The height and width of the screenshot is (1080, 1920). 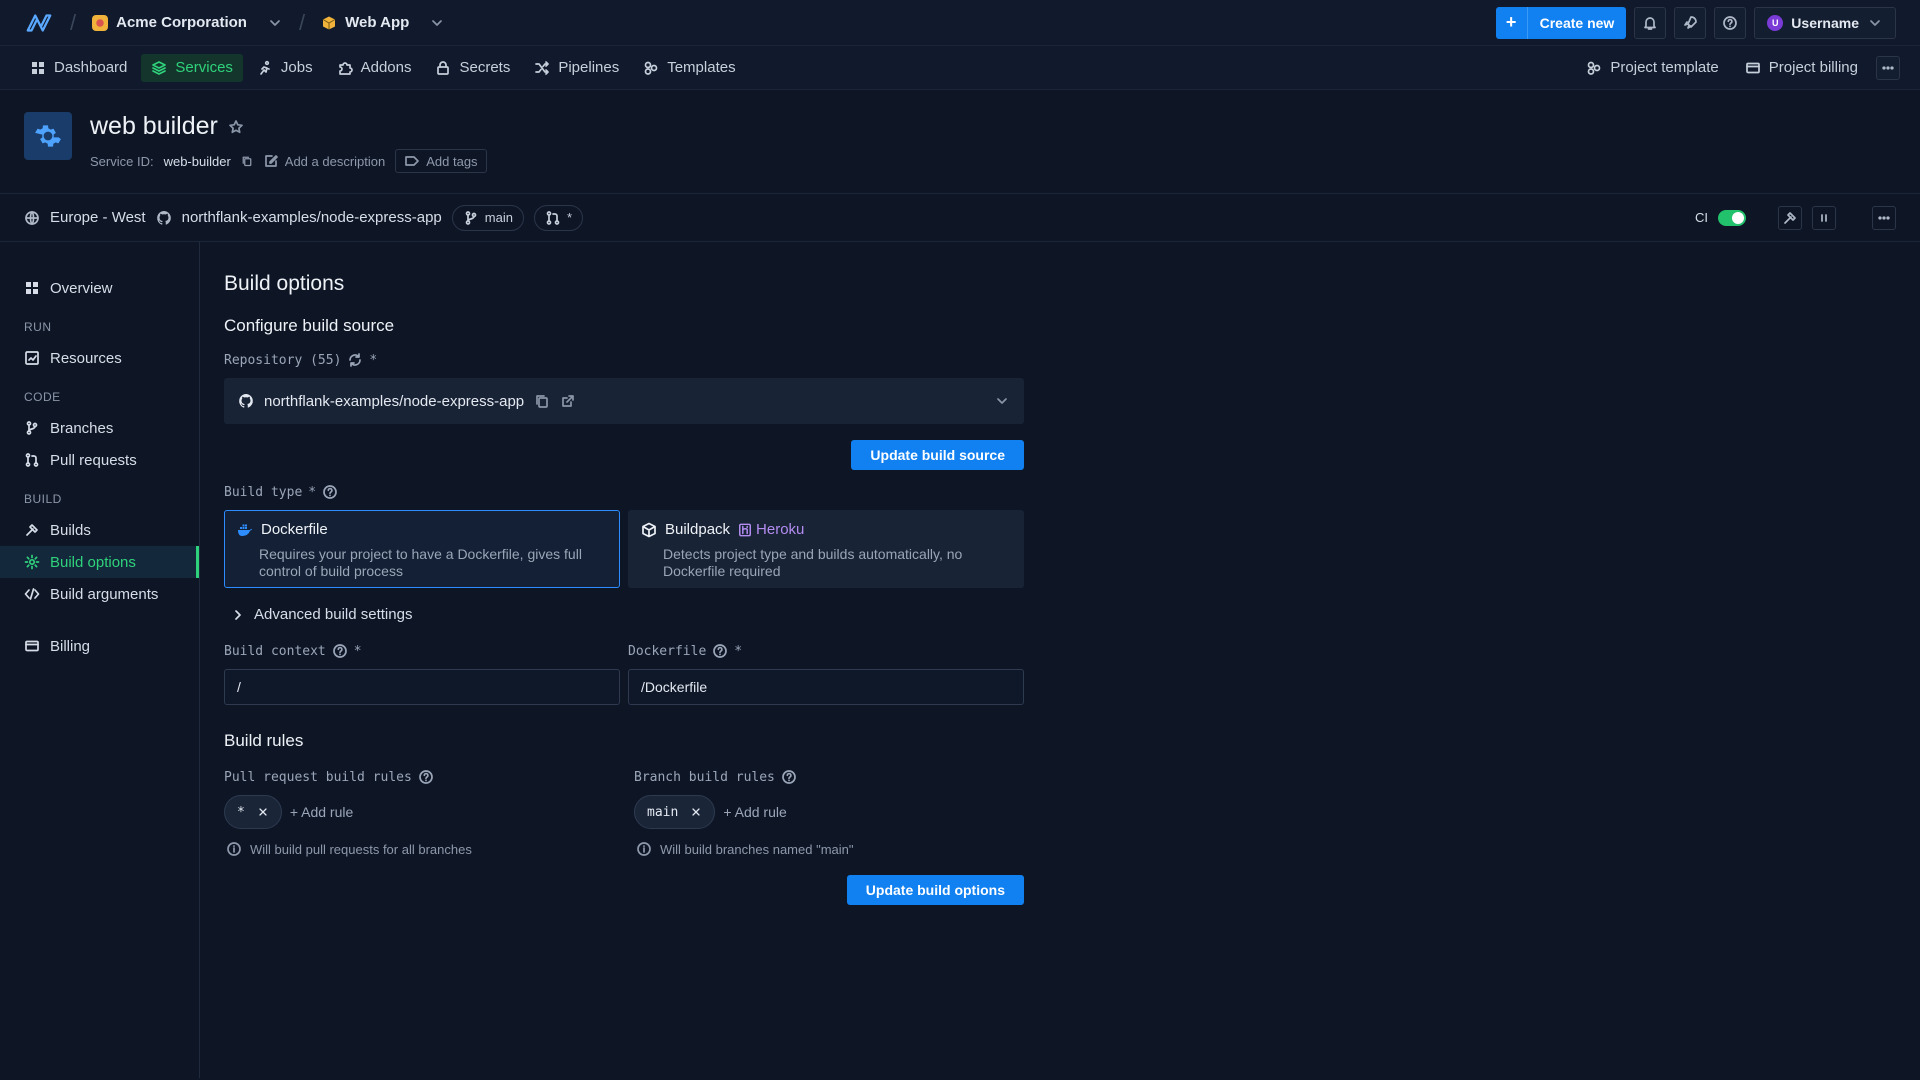 I want to click on build-button, so click(x=1790, y=217).